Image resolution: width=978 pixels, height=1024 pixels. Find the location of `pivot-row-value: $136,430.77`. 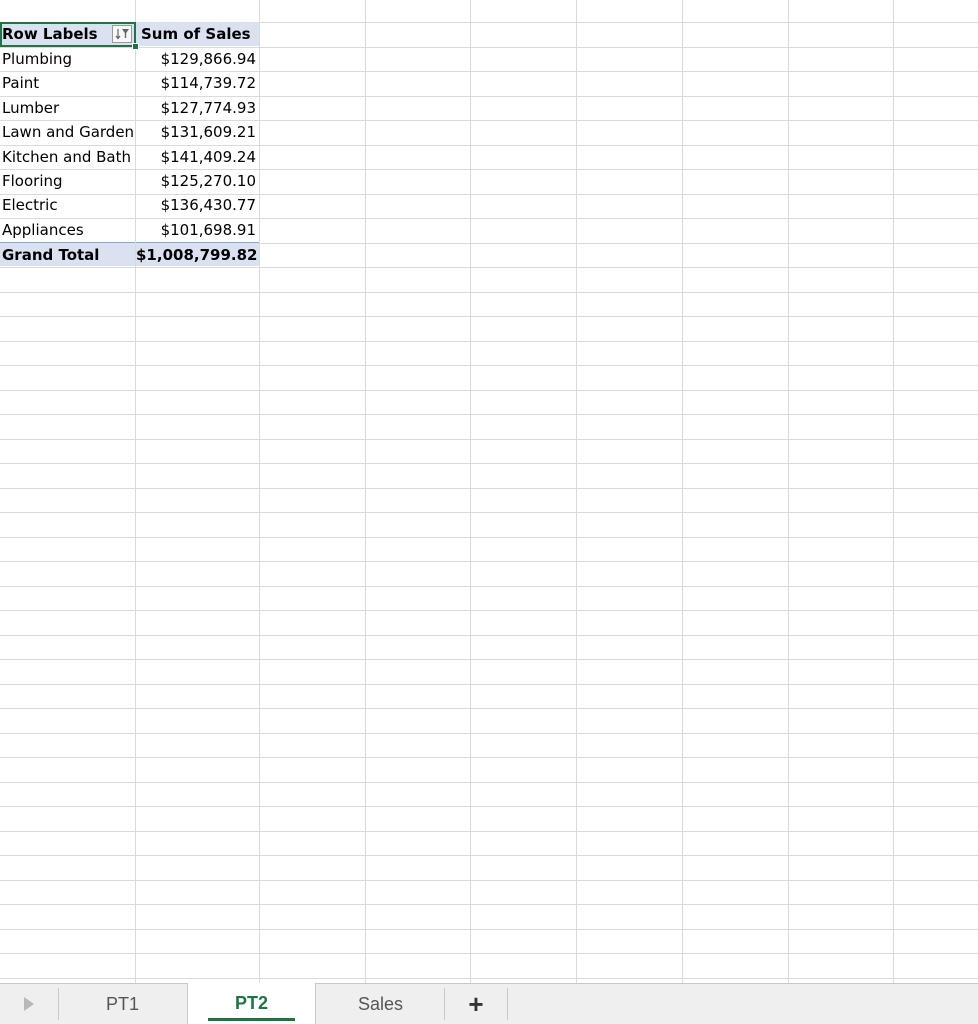

pivot-row-value: $136,430.77 is located at coordinates (197, 205).